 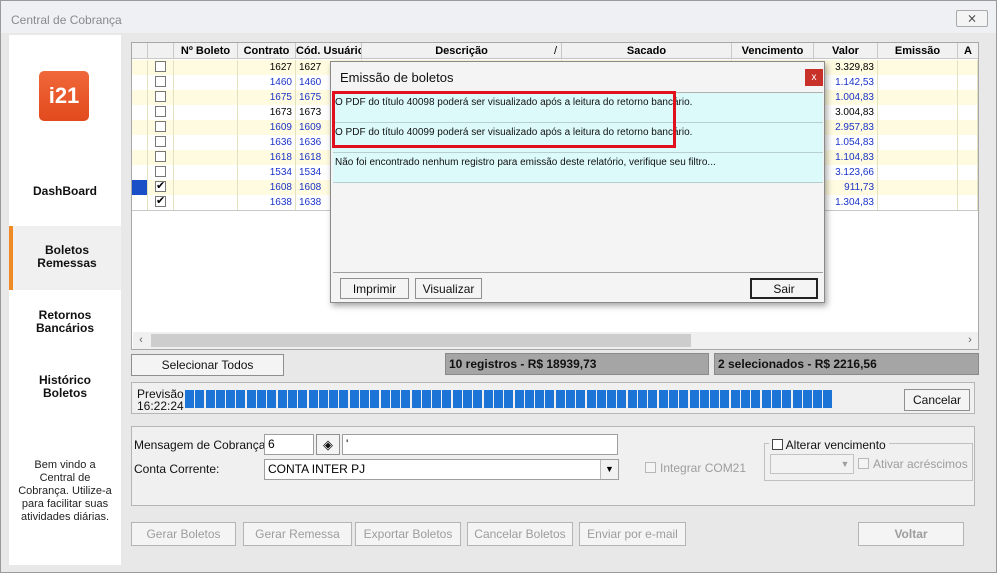 What do you see at coordinates (267, 67) in the screenshot?
I see `cell-contrato: 1627` at bounding box center [267, 67].